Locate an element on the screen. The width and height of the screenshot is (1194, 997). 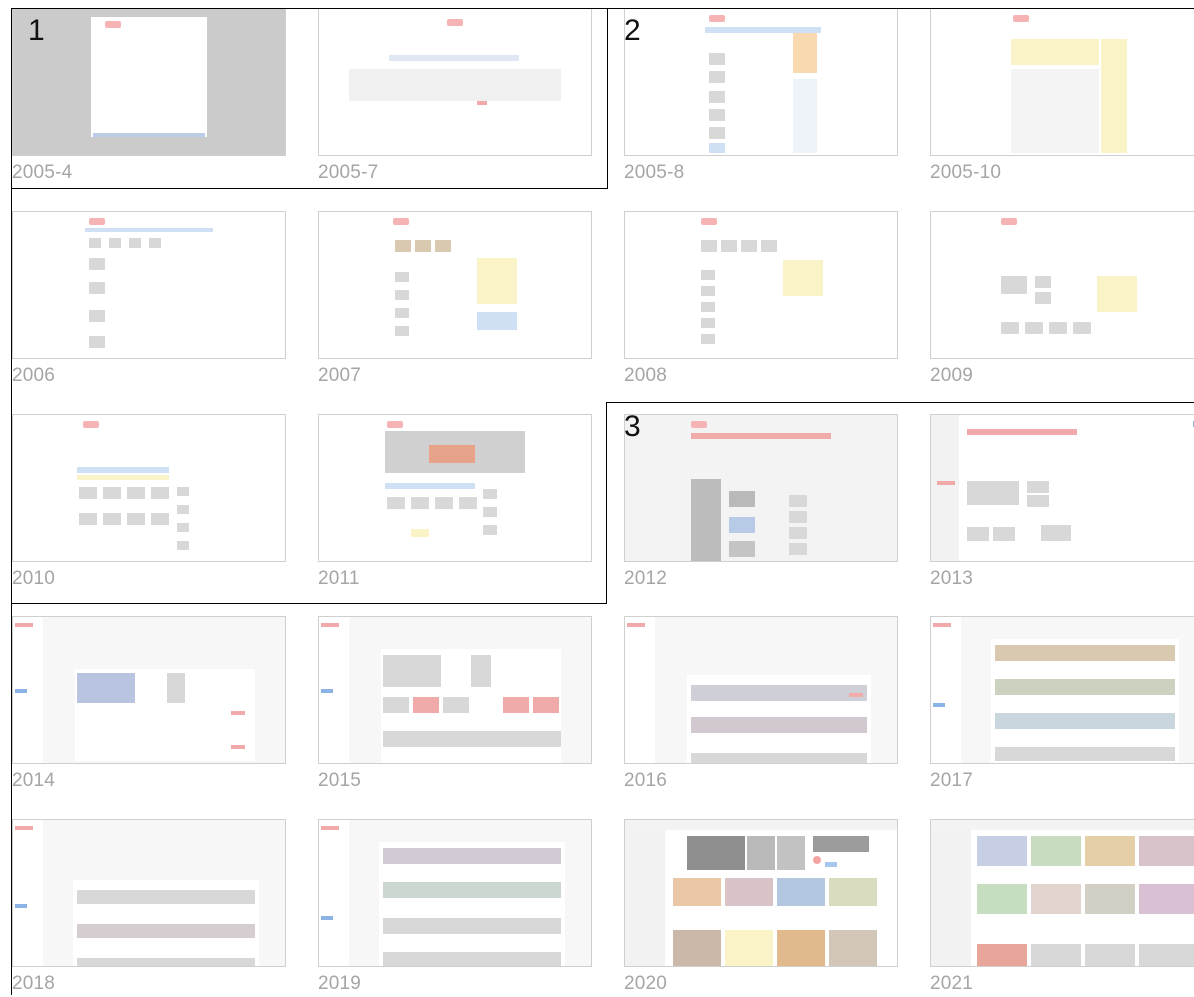
screenshot-2016: 2016 is located at coordinates (761, 705).